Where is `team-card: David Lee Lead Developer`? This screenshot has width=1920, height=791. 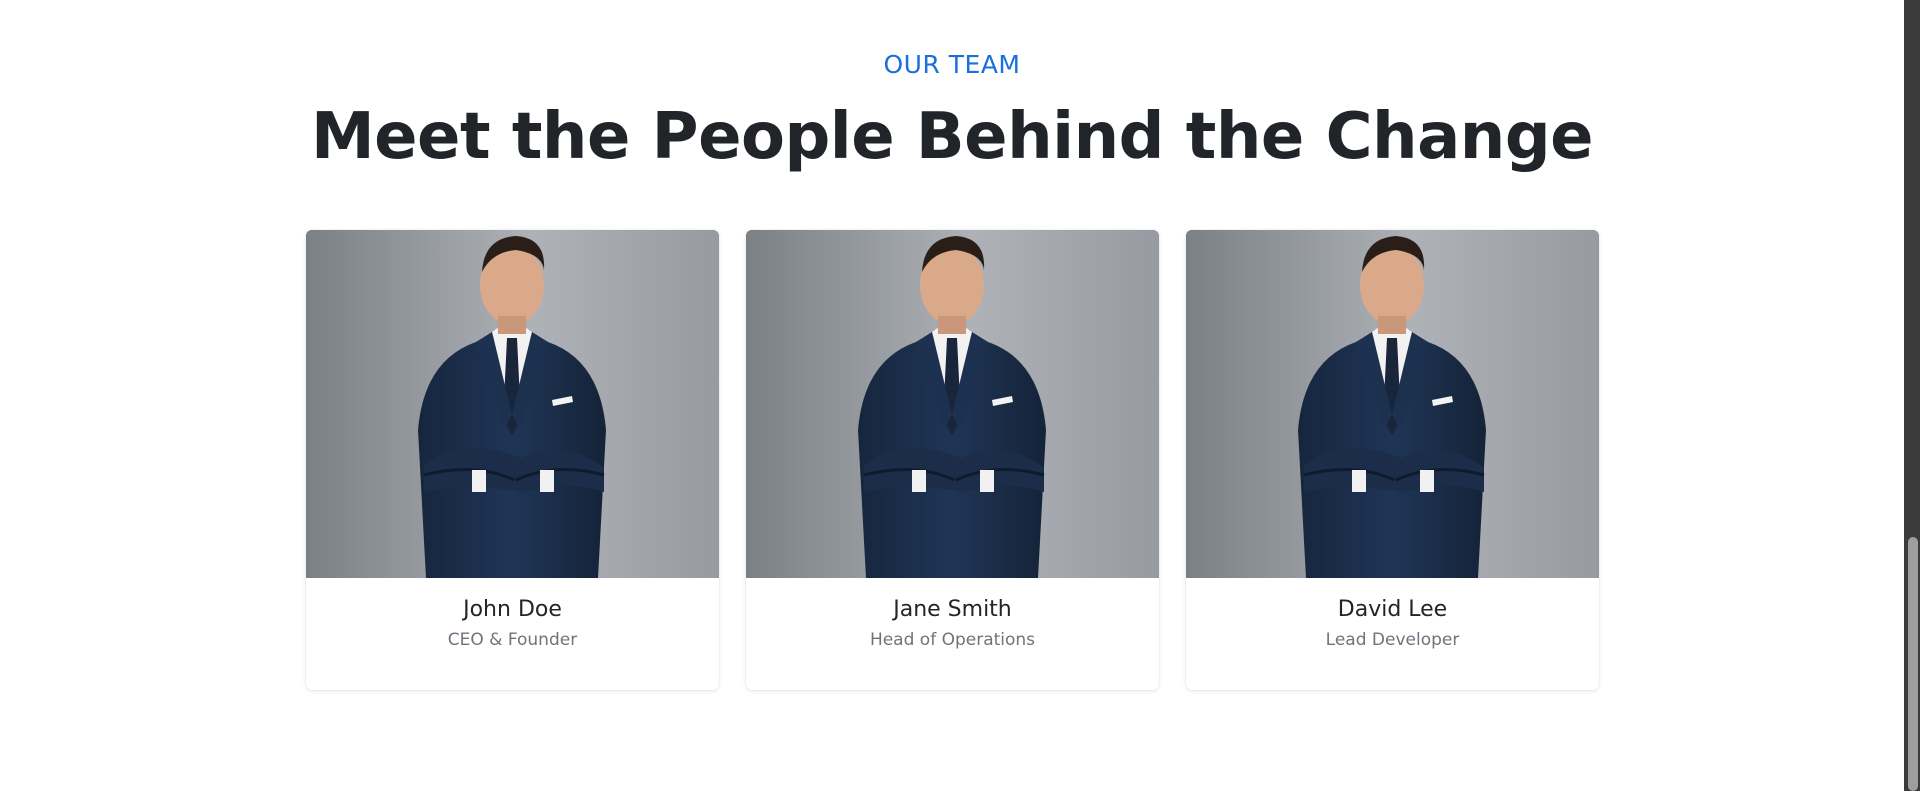 team-card: David Lee Lead Developer is located at coordinates (1392, 460).